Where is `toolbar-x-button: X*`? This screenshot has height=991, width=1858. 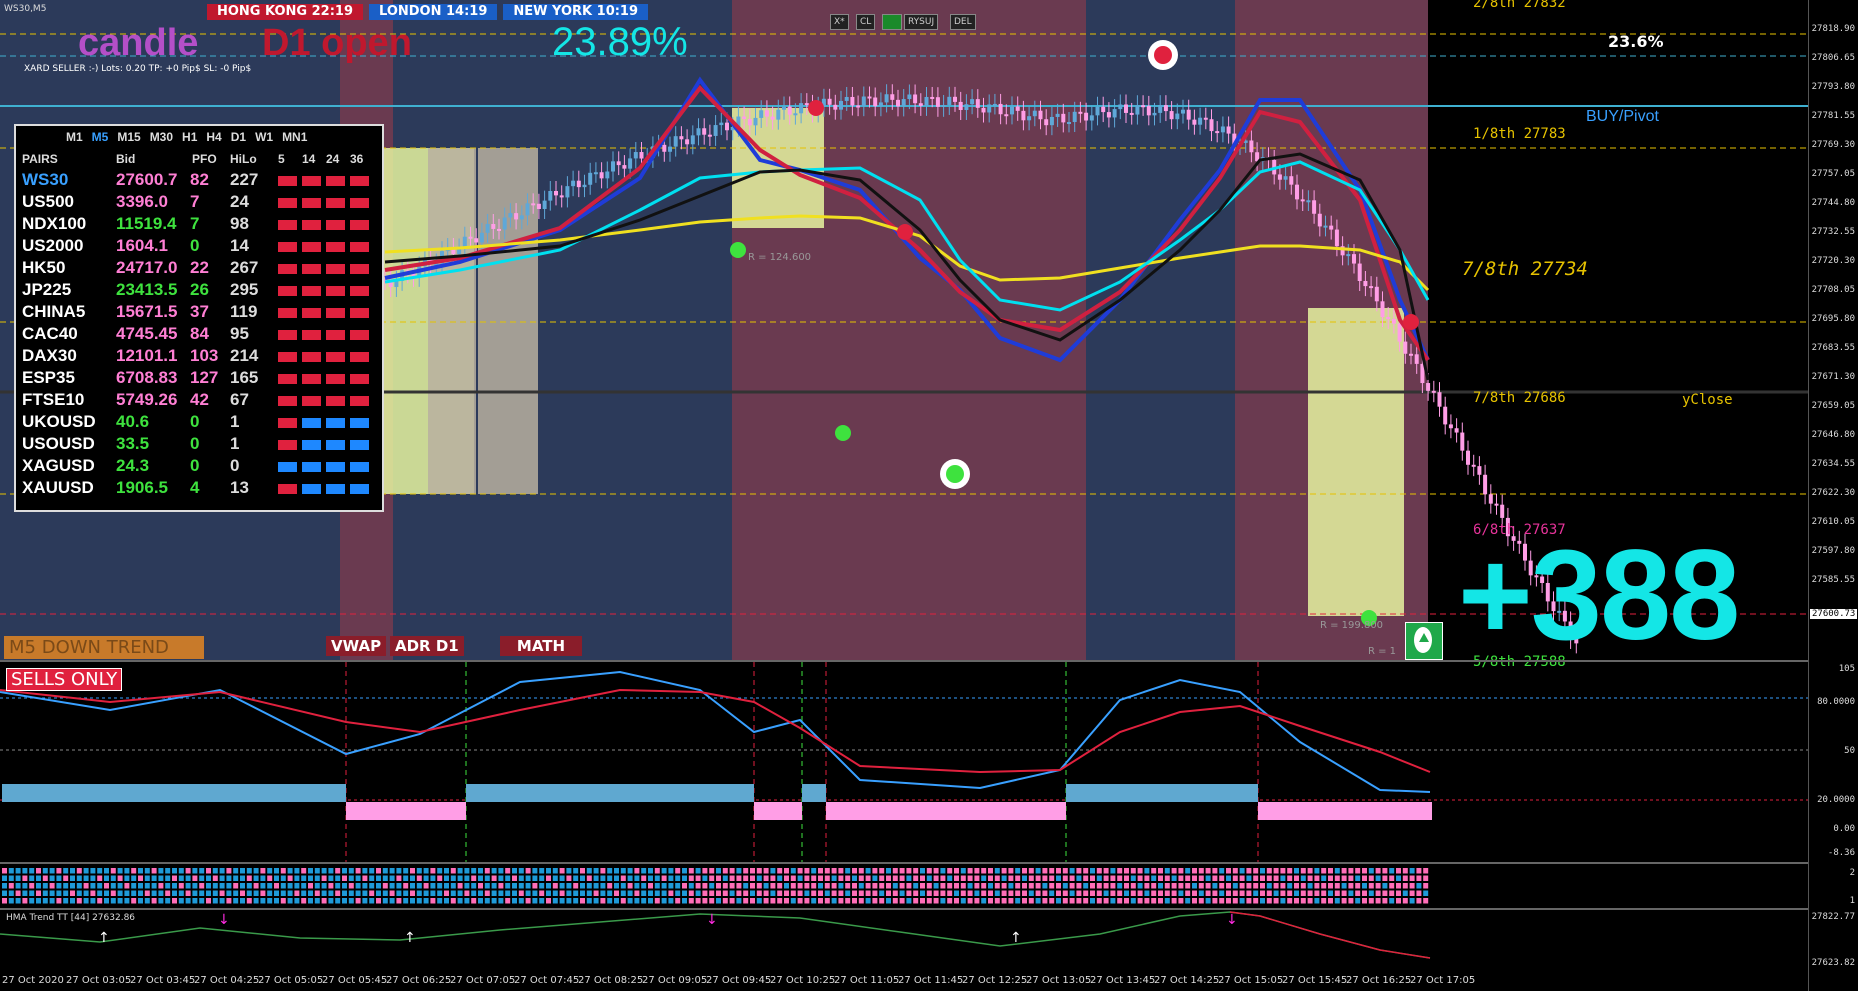
toolbar-x-button: X* is located at coordinates (839, 22).